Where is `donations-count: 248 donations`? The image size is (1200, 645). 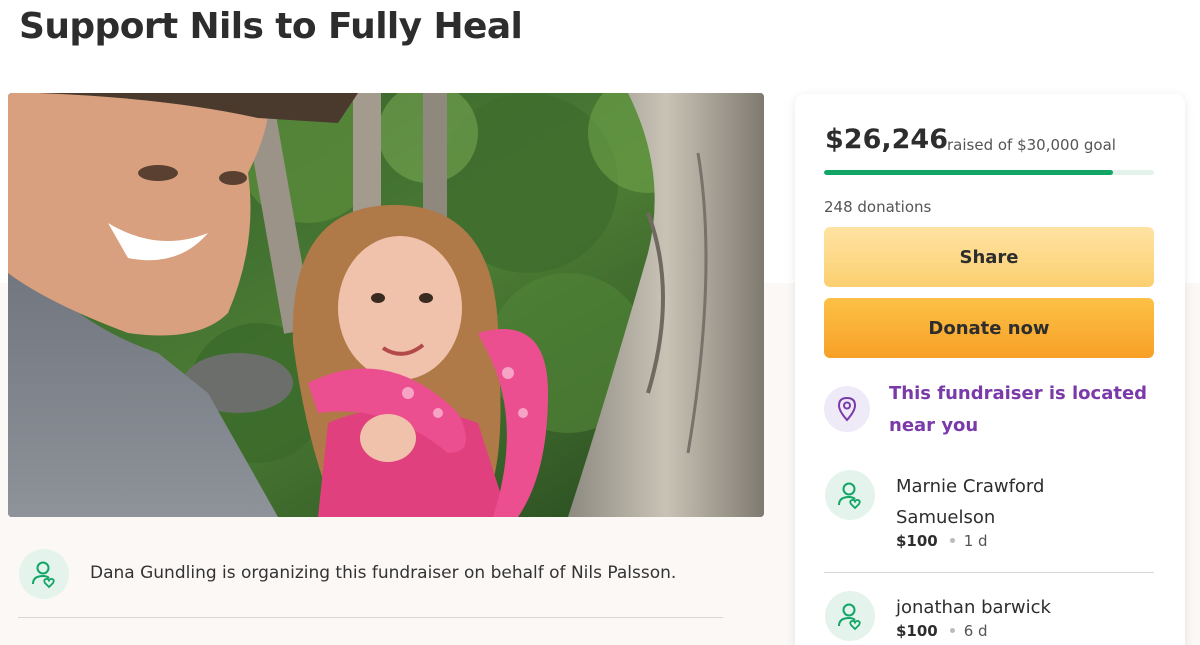
donations-count: 248 donations is located at coordinates (878, 207).